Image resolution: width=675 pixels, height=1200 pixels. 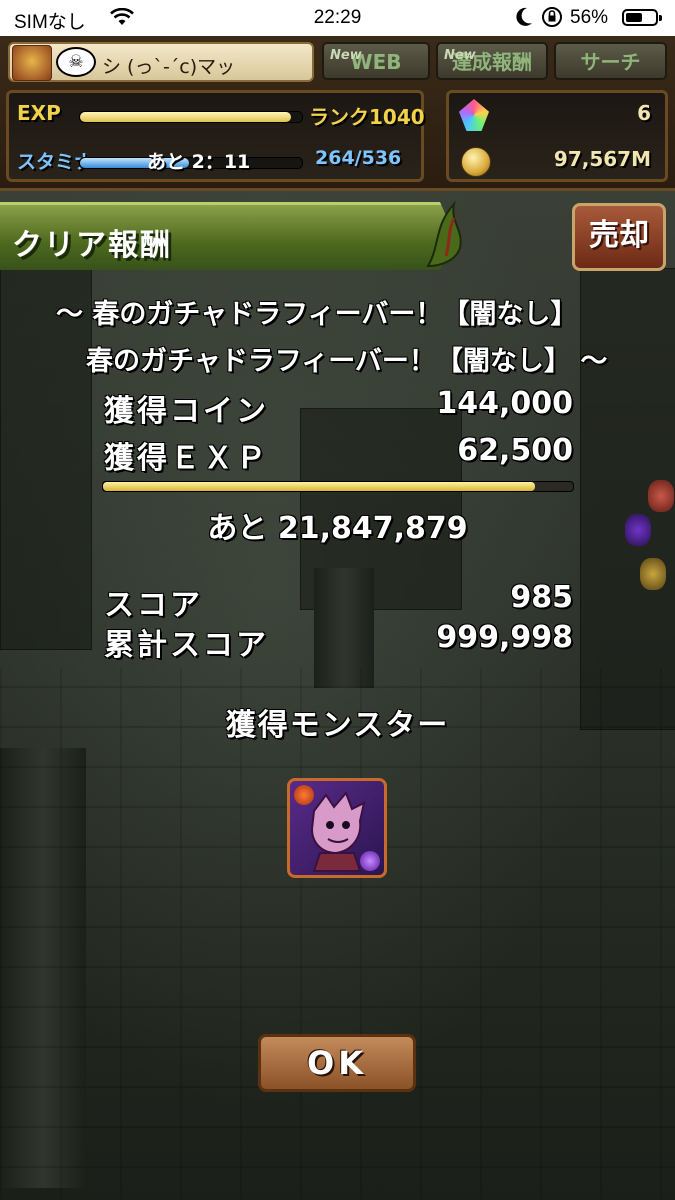 I want to click on exp-stamina-panel: EXP ランク1040 スタミナ あと 2：11 264/536, so click(x=215, y=136).